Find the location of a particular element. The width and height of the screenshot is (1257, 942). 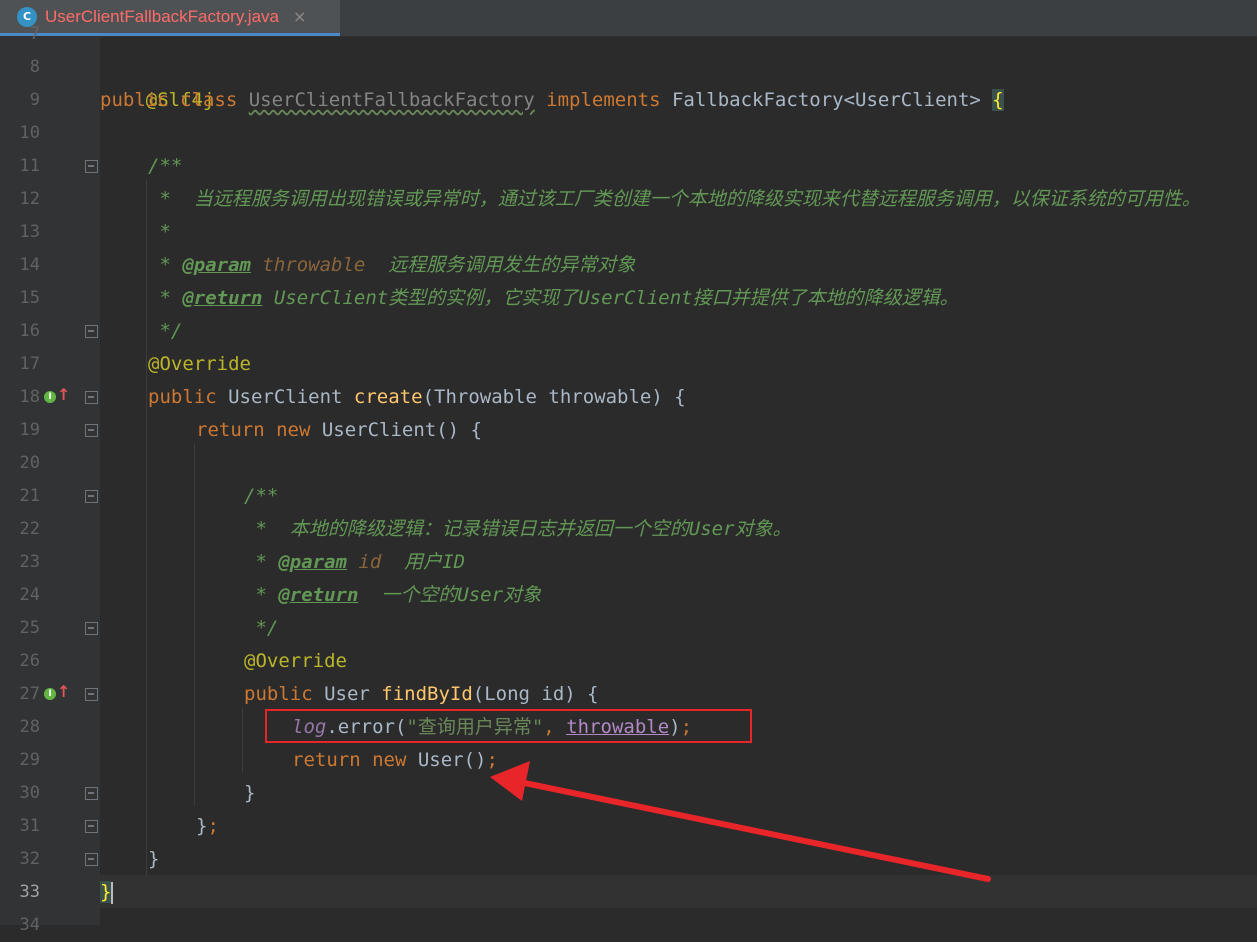

line-number: 13 is located at coordinates (20, 232).